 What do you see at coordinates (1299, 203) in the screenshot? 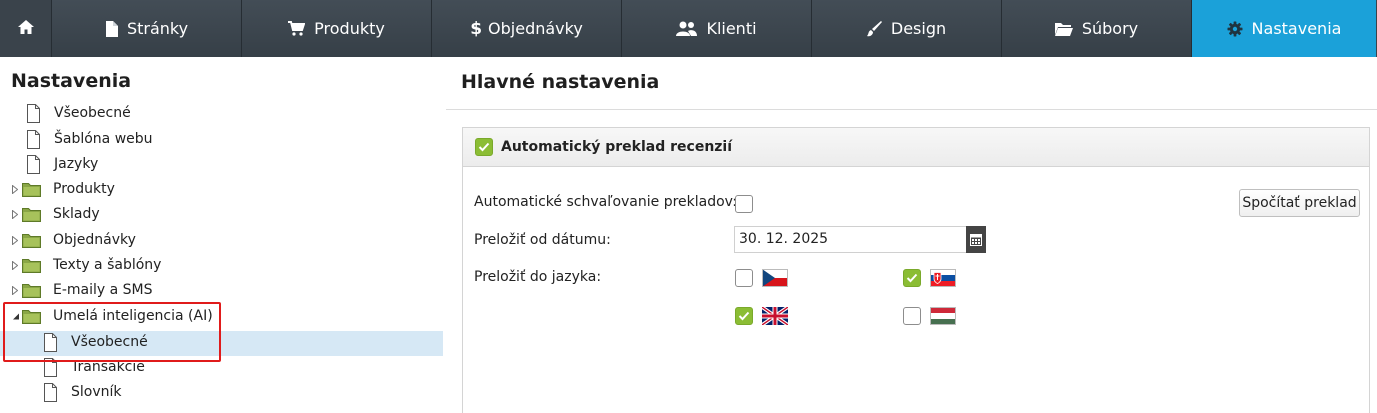
I see `calculate-translation-button: Spočítať preklad` at bounding box center [1299, 203].